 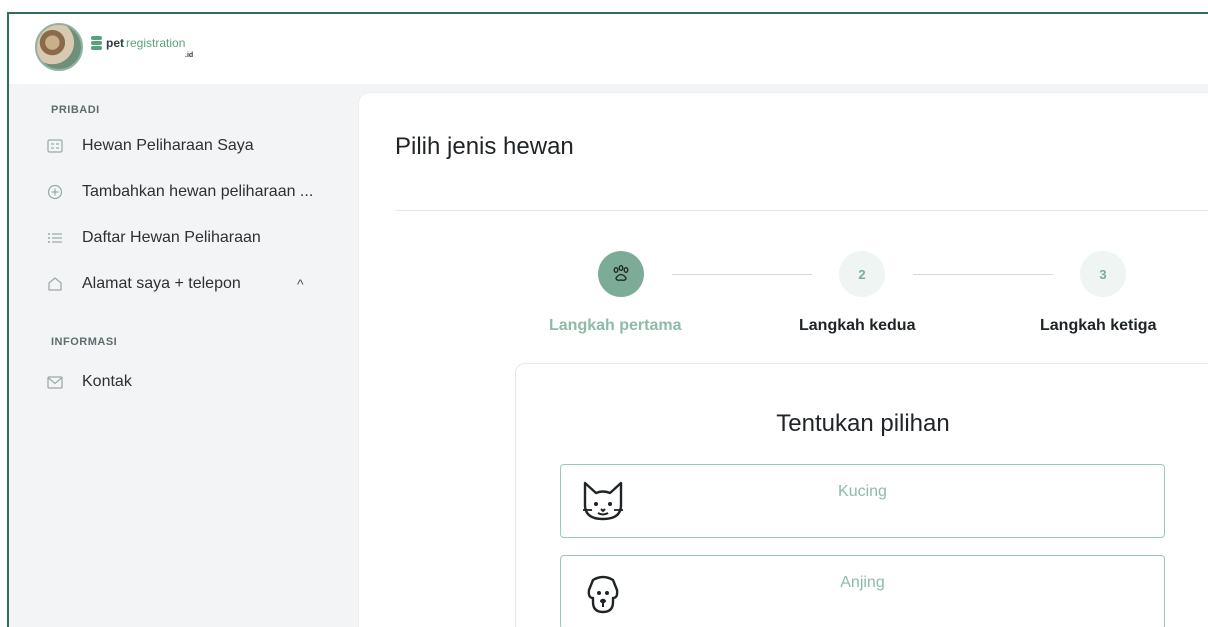 I want to click on page-title: Pilih jenis hewan, so click(x=484, y=146).